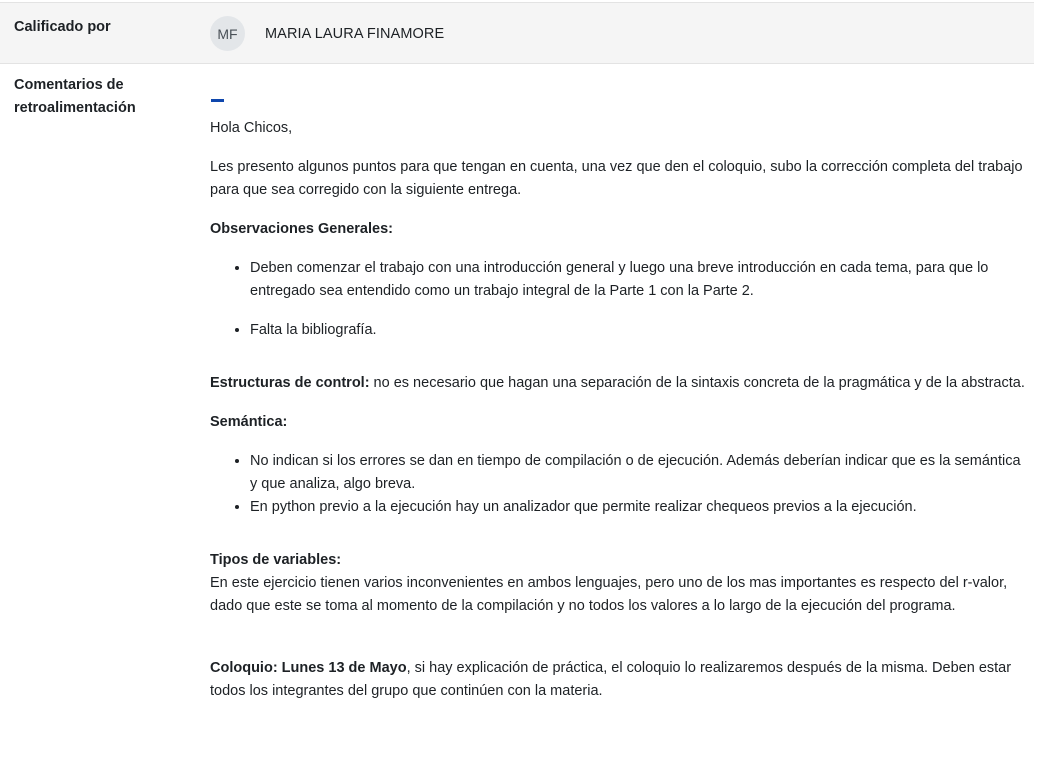 This screenshot has height=762, width=1038. What do you see at coordinates (638, 330) in the screenshot?
I see `list-item: Falta la bibliografía.` at bounding box center [638, 330].